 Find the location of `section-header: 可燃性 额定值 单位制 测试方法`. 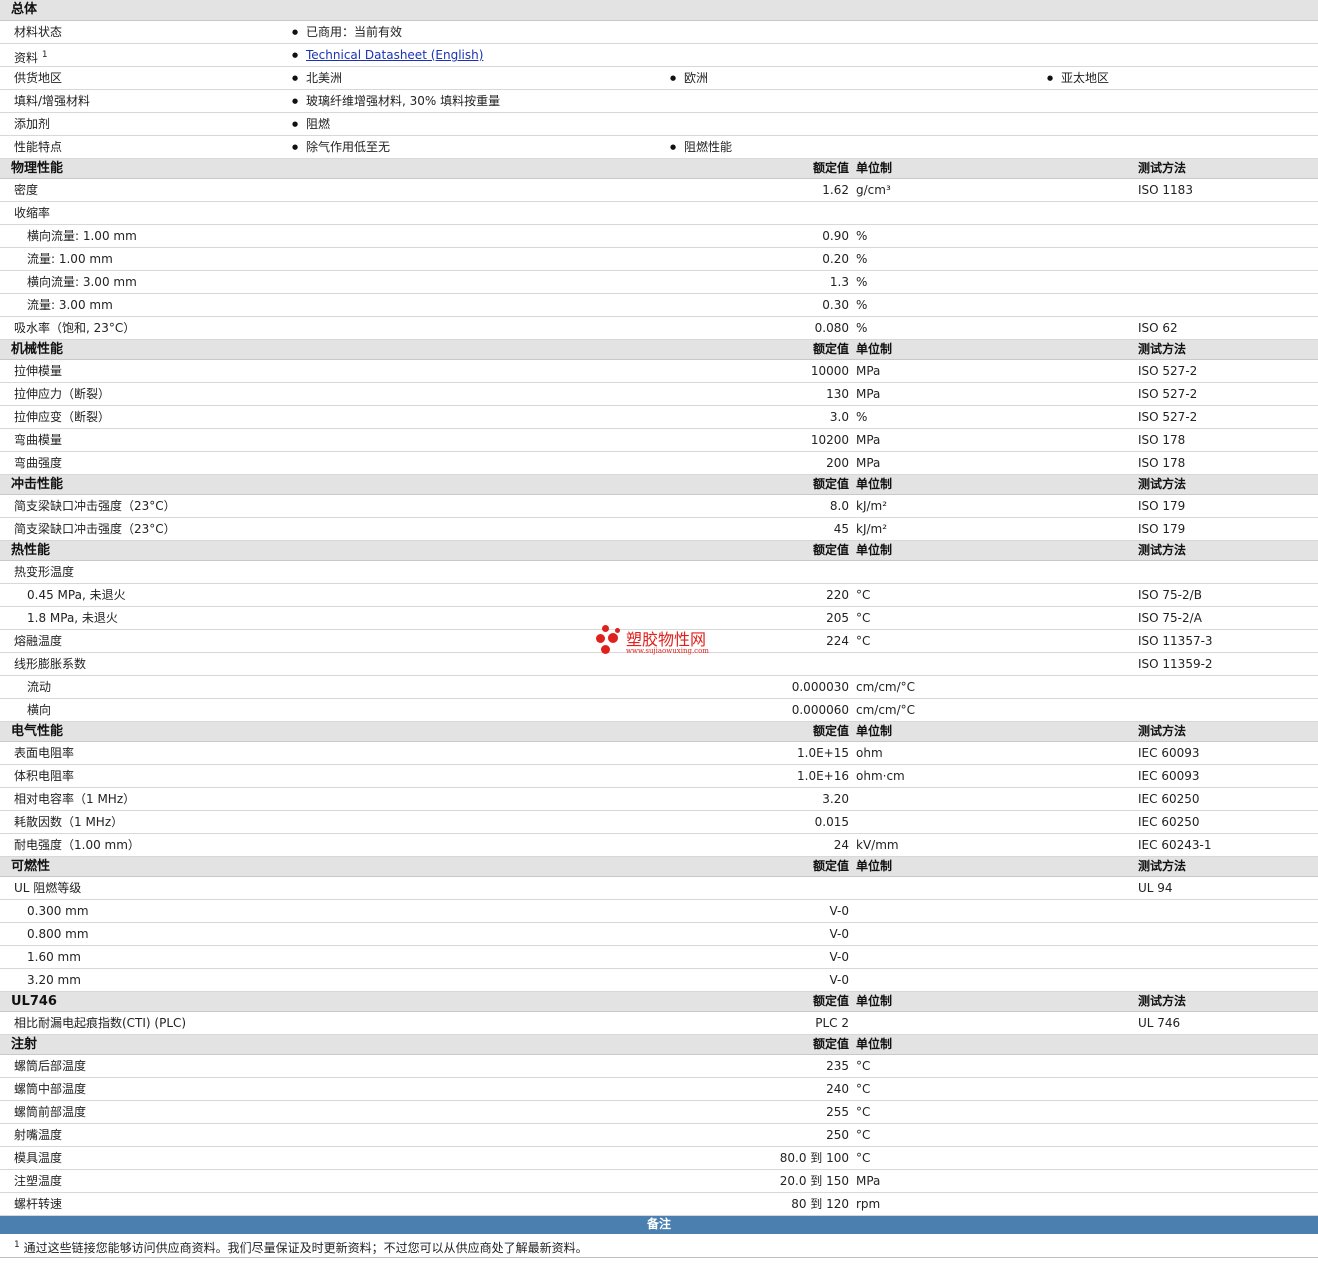

section-header: 可燃性 额定值 单位制 测试方法 is located at coordinates (659, 867).